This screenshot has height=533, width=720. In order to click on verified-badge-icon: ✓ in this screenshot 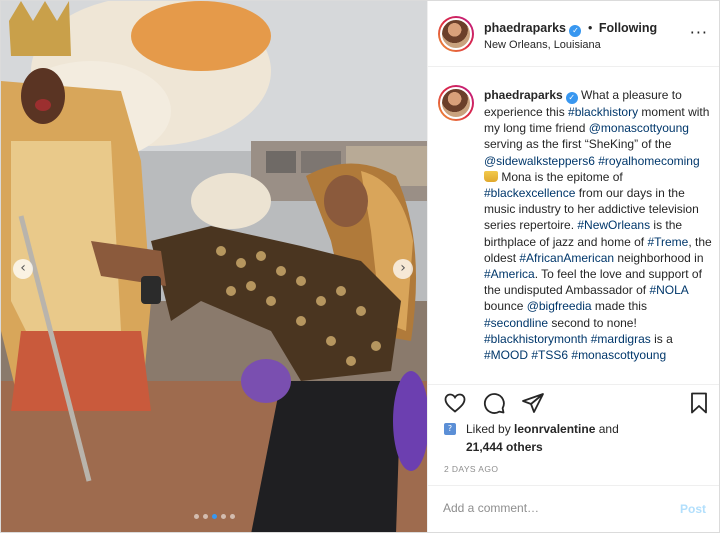, I will do `click(575, 31)`.